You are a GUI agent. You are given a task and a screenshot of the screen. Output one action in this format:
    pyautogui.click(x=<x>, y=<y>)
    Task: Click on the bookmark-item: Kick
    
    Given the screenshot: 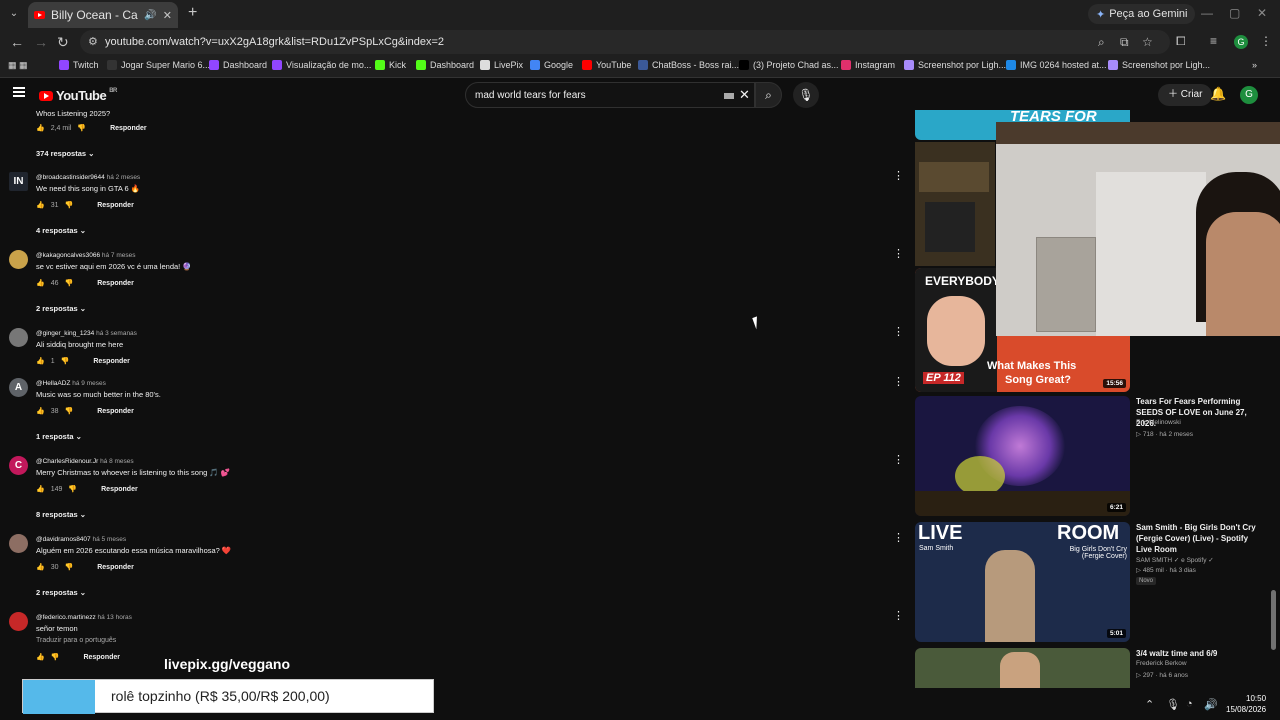 What is the action you would take?
    pyautogui.click(x=390, y=65)
    